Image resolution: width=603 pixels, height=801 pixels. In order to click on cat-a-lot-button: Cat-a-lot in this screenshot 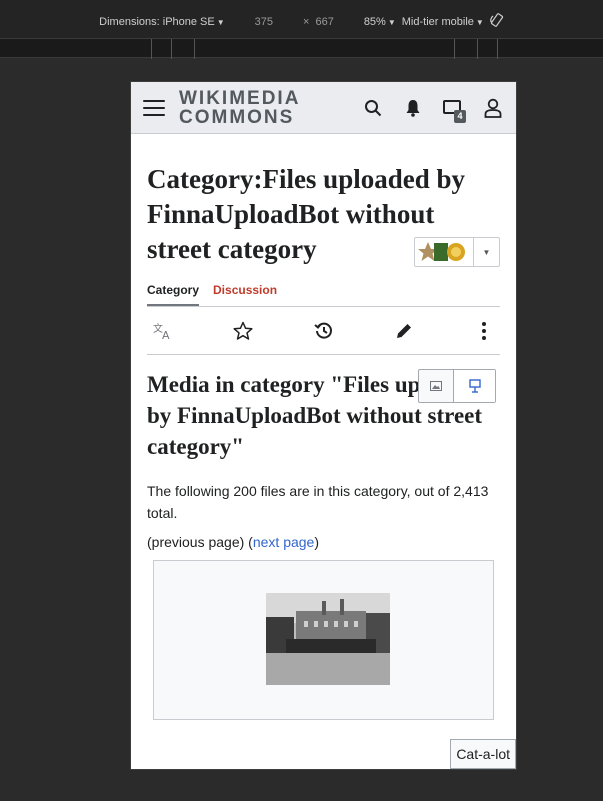, I will do `click(483, 754)`.